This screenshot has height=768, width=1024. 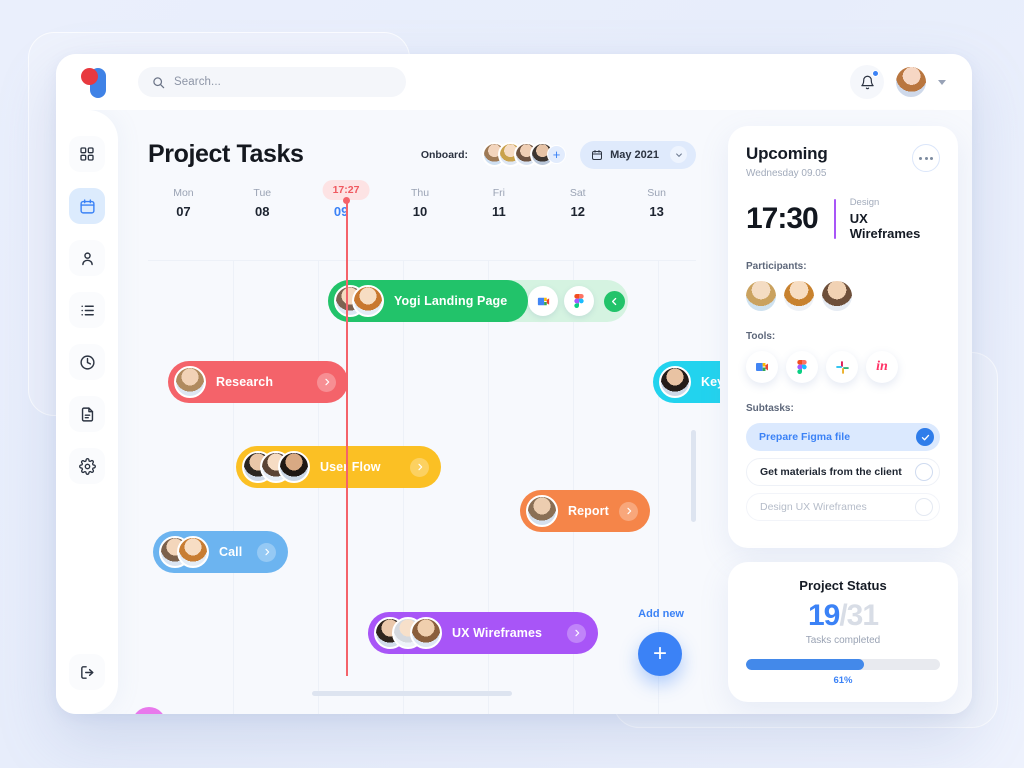 I want to click on upcoming-event: 17:30 Design UX Wireframes, so click(x=843, y=219).